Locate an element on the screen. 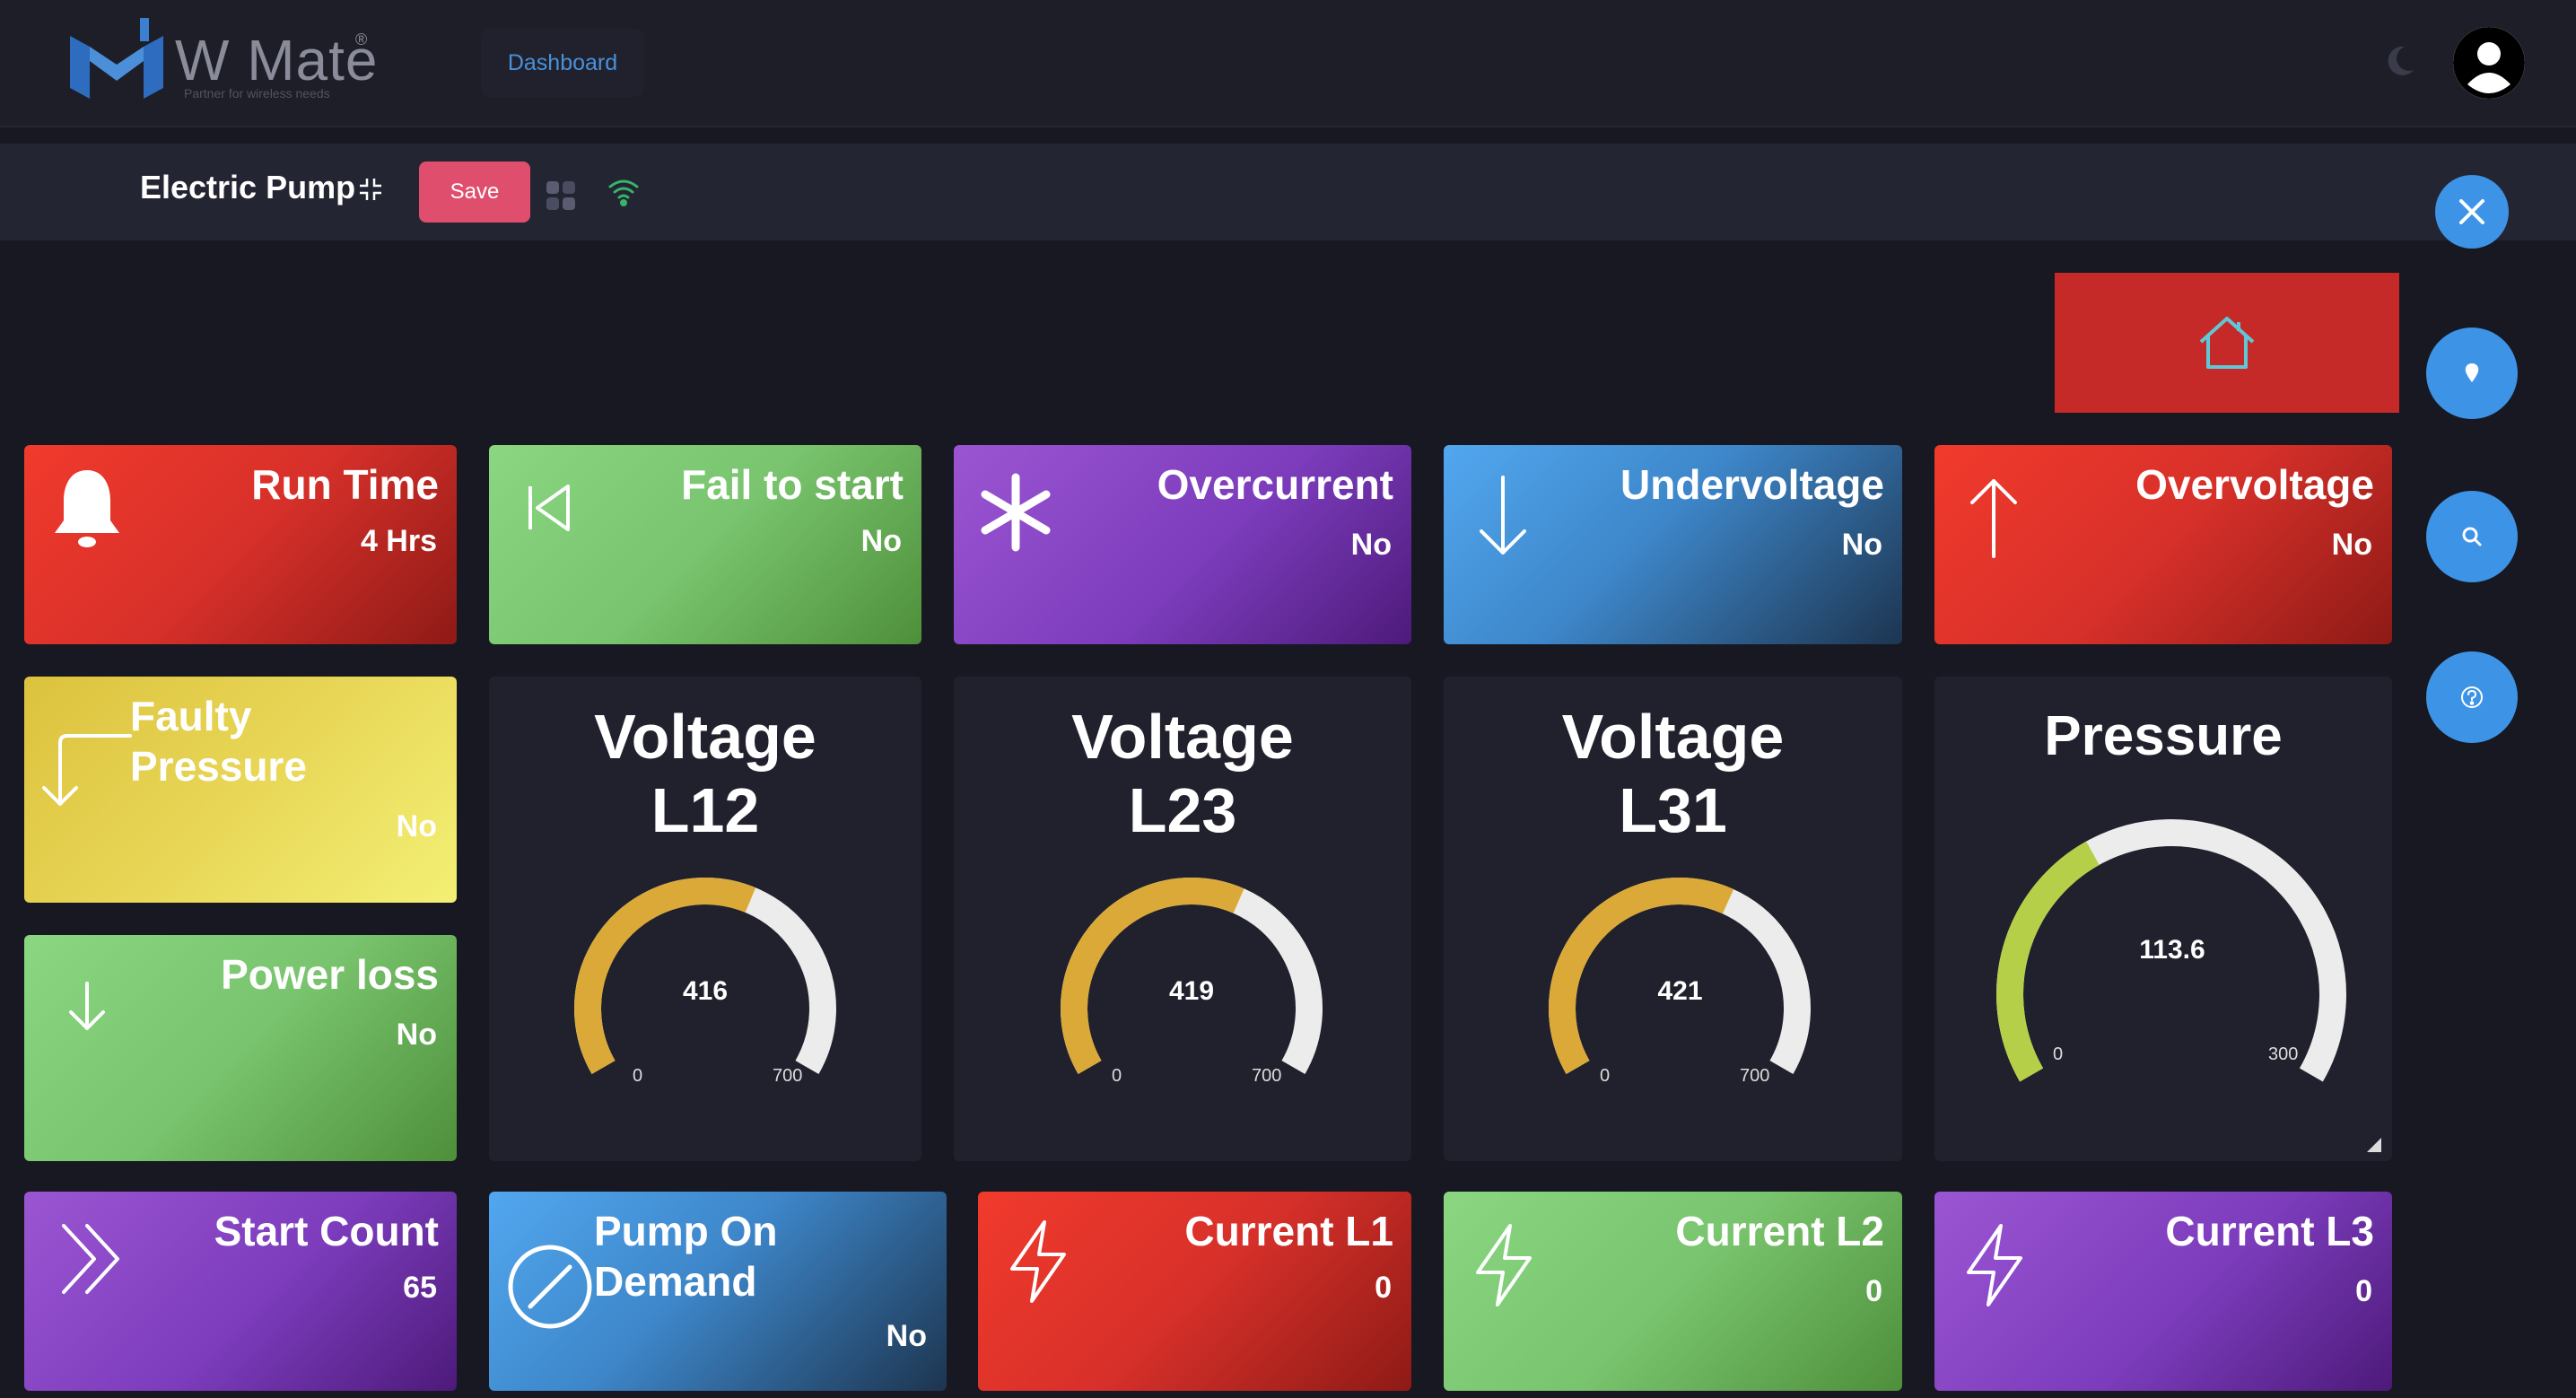  faulty-pressure-value: No is located at coordinates (417, 826).